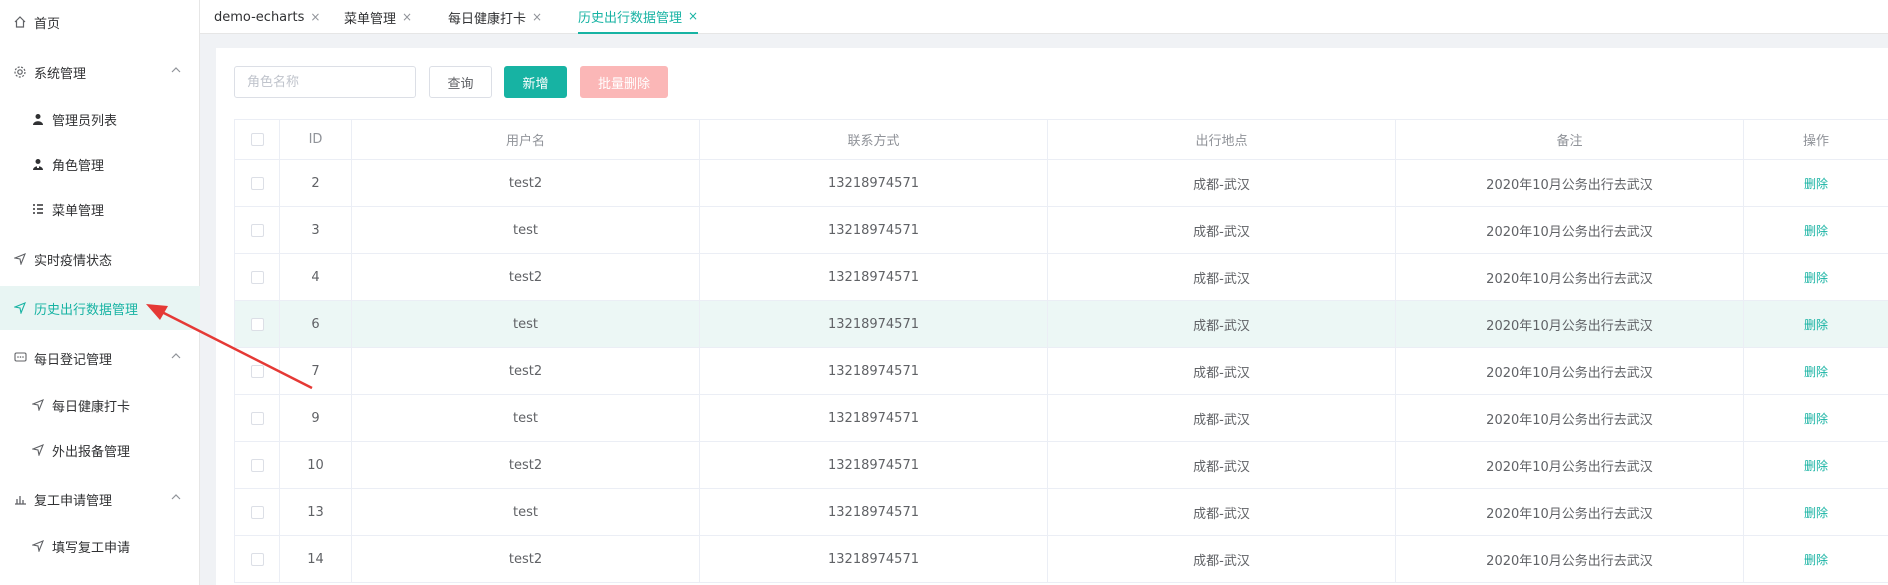  I want to click on add-button: 新增, so click(535, 82).